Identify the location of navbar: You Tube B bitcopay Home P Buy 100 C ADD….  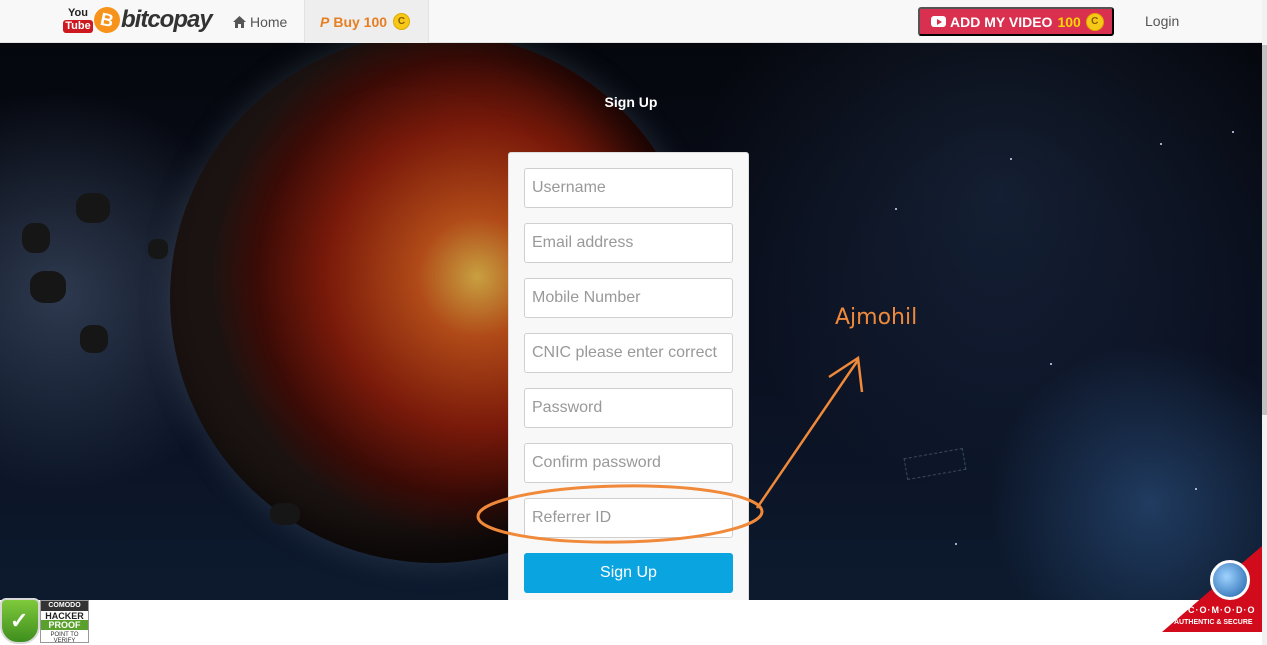
(631, 21).